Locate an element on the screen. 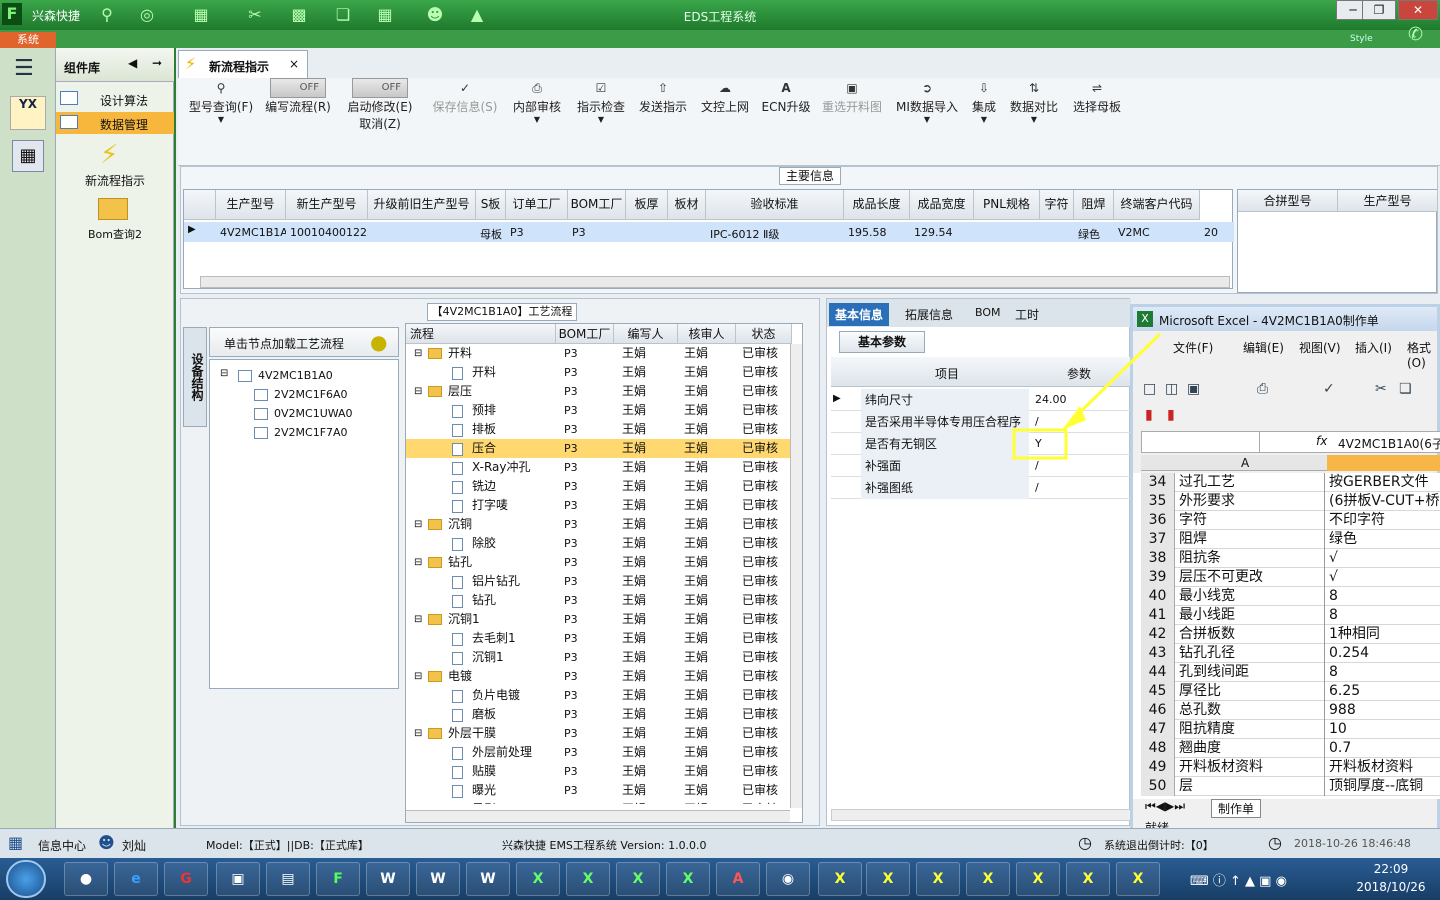 Image resolution: width=1440 pixels, height=900 pixels. tab-system: 系统 is located at coordinates (28, 40).